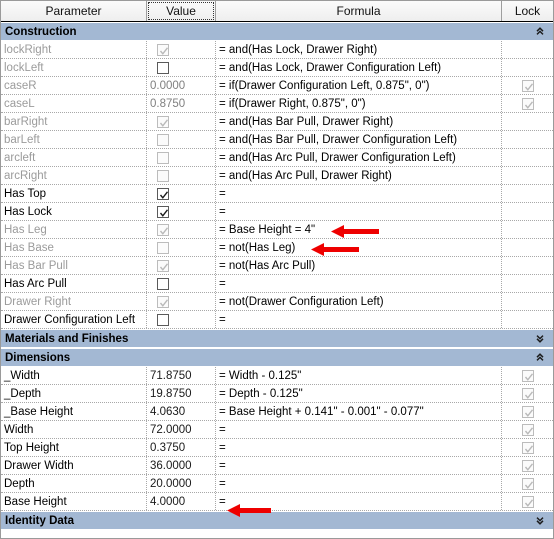 The width and height of the screenshot is (554, 539). Describe the element at coordinates (540, 357) in the screenshot. I see `chevron-double-up-icon` at that location.